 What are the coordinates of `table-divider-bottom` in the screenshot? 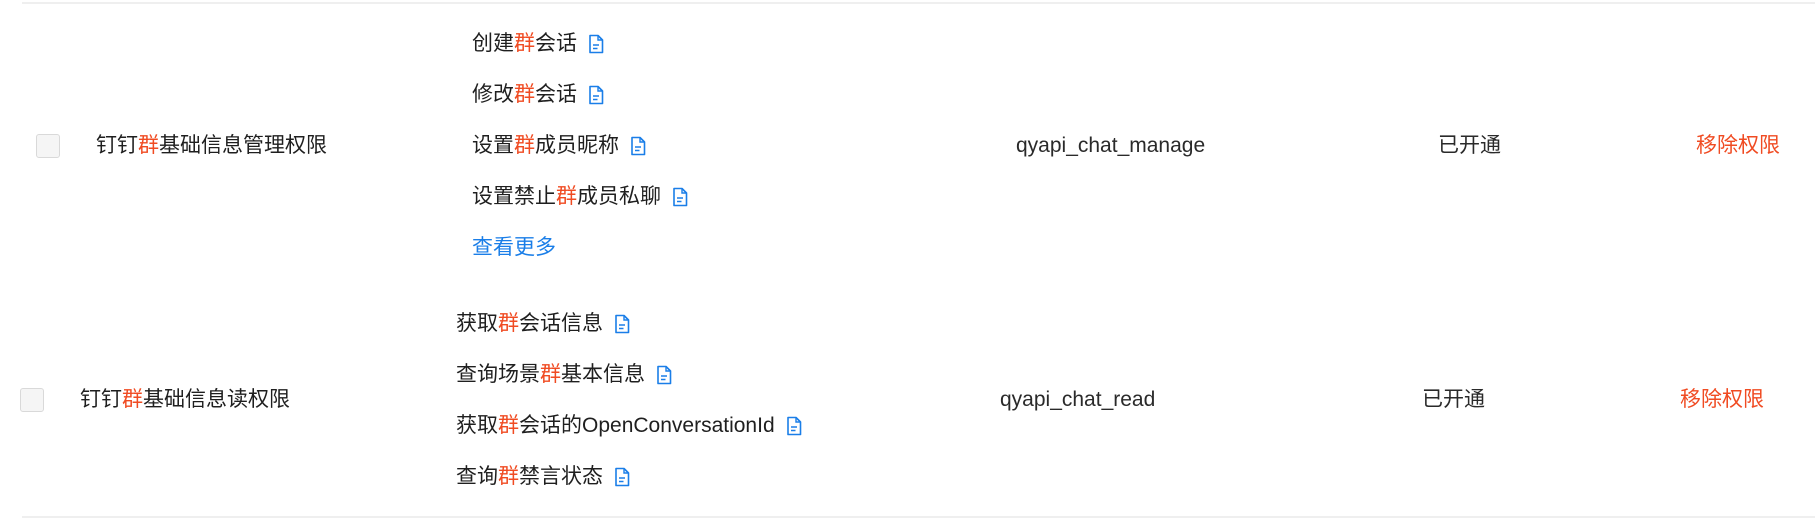 It's located at (918, 517).